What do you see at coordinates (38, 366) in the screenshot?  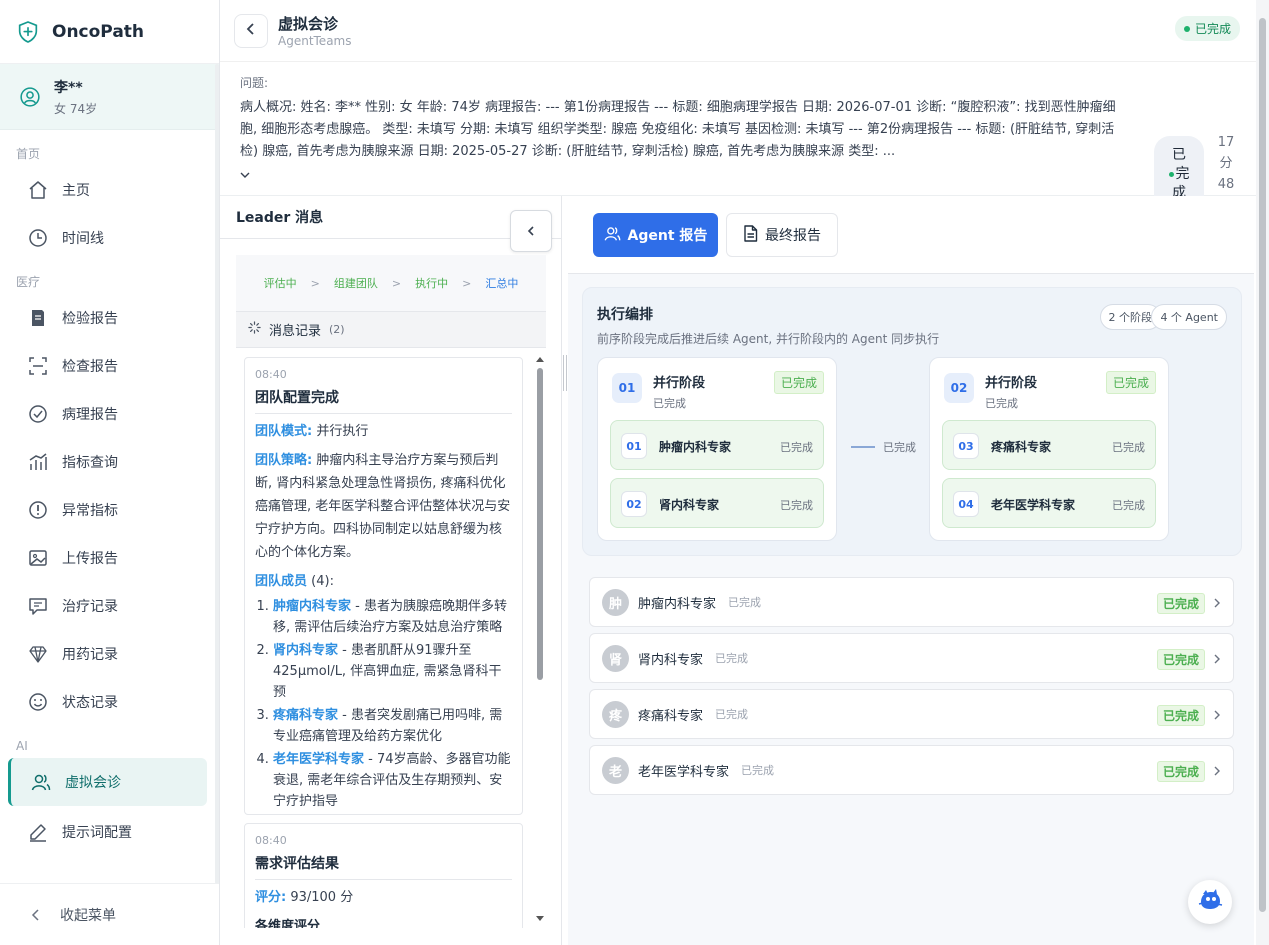 I see `scan-icon` at bounding box center [38, 366].